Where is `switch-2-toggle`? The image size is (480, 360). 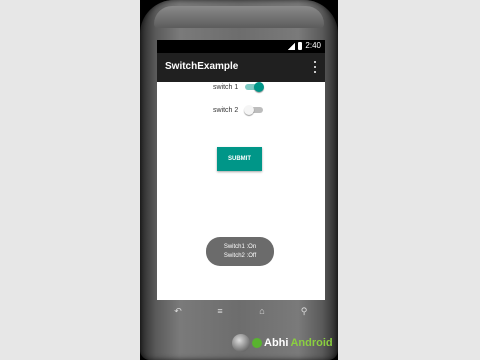 switch-2-toggle is located at coordinates (254, 110).